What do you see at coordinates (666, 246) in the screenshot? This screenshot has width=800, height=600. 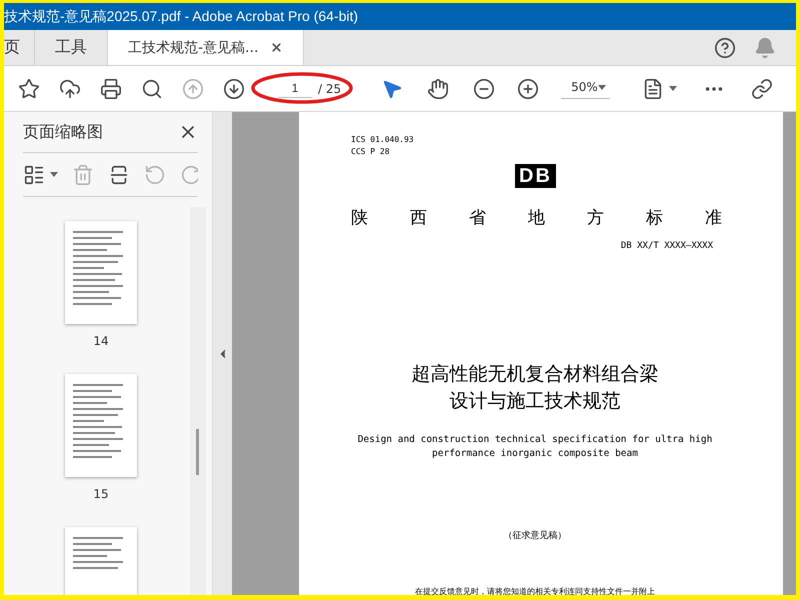 I see `standard-code: DB XX/T XXXX—XXXX` at bounding box center [666, 246].